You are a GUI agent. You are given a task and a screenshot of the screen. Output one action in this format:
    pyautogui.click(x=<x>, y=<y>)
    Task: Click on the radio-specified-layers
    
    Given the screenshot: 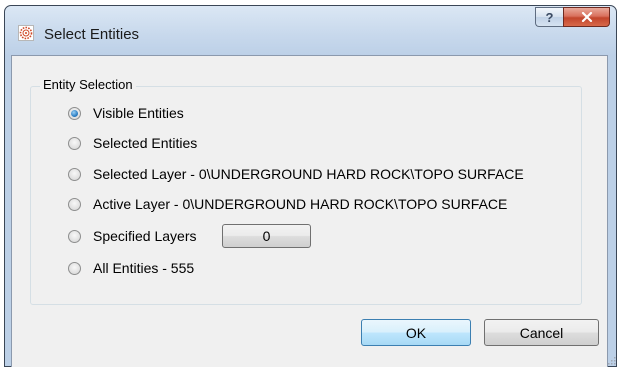 What is the action you would take?
    pyautogui.click(x=74, y=236)
    